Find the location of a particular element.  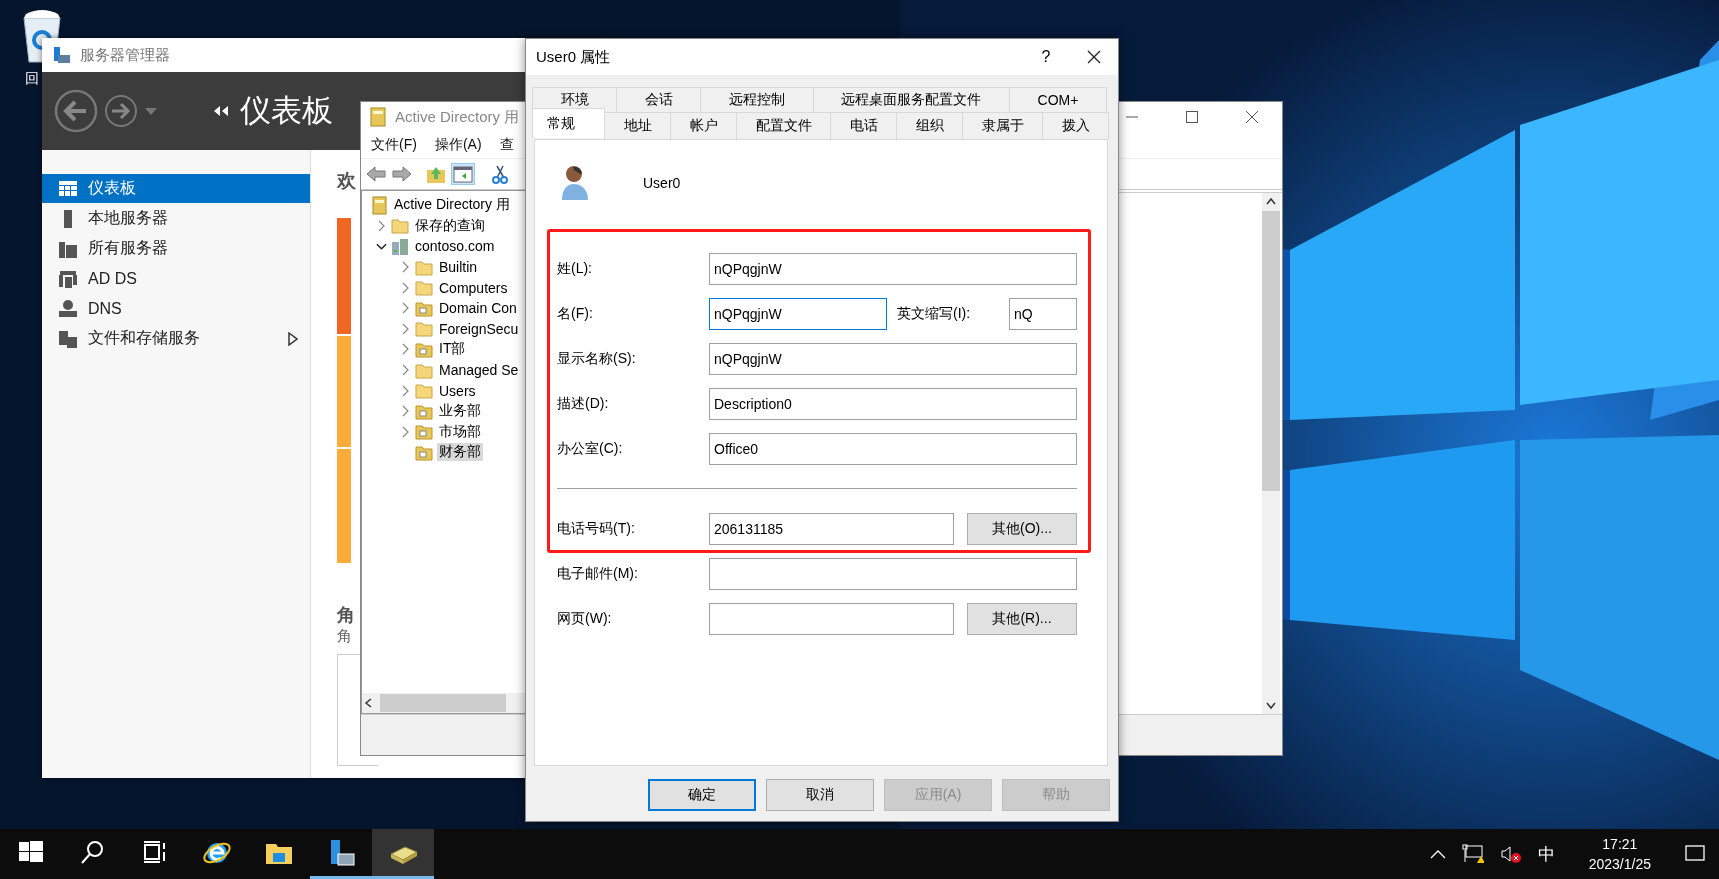

scissors-icon is located at coordinates (500, 174).